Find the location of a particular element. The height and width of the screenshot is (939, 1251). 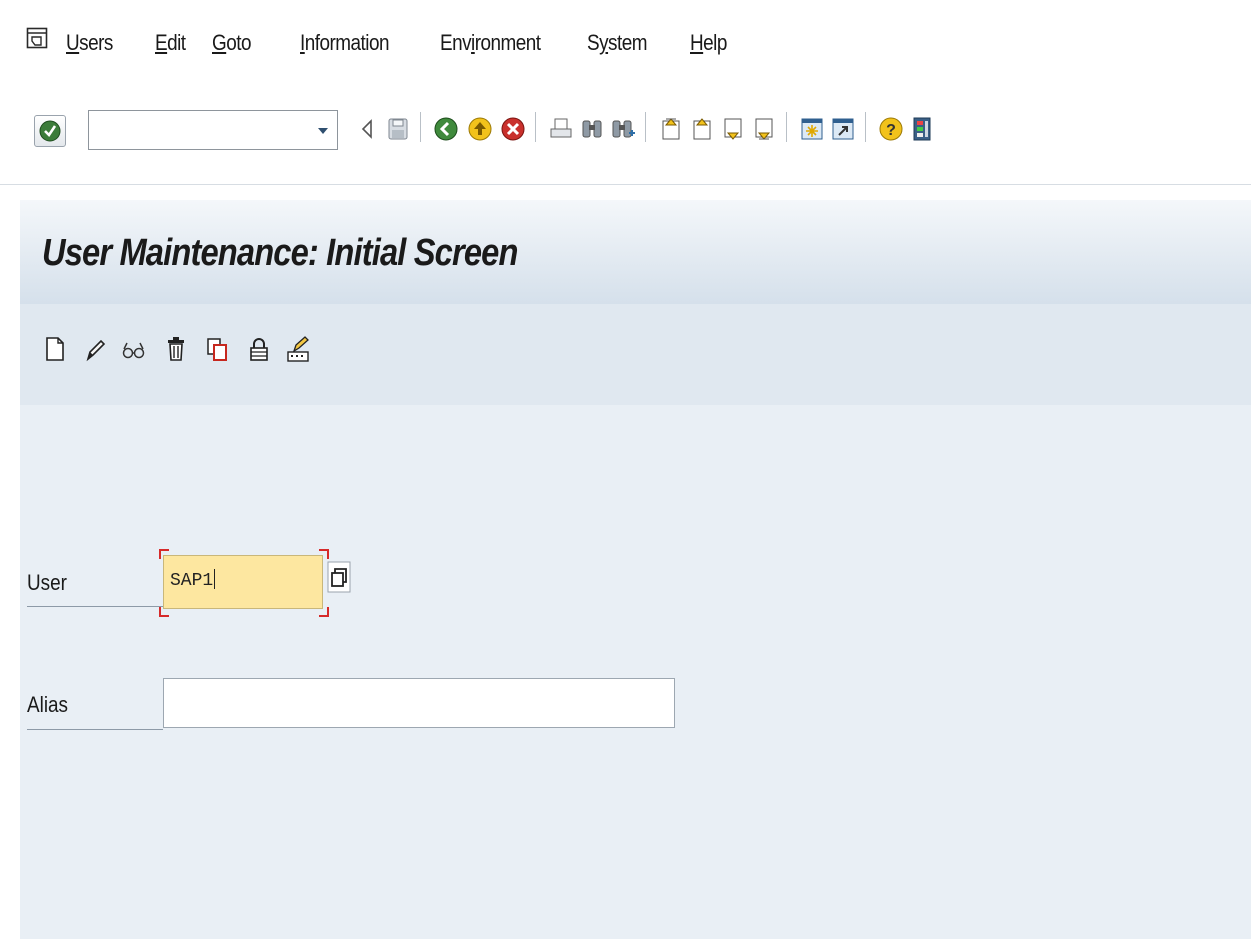

user-label: User is located at coordinates (47, 582).